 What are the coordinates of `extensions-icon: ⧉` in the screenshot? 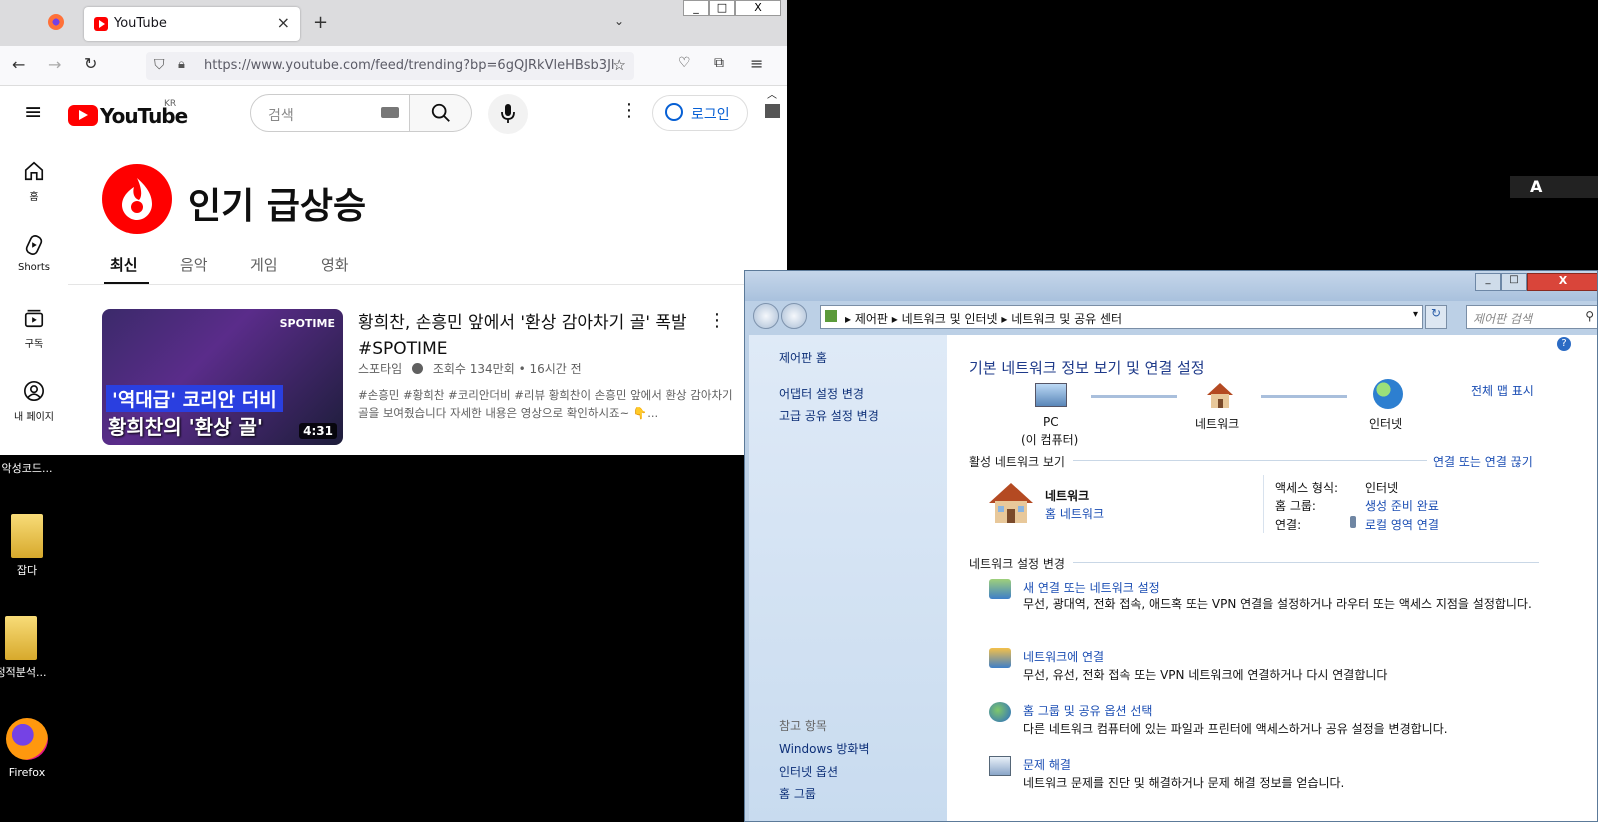 It's located at (719, 63).